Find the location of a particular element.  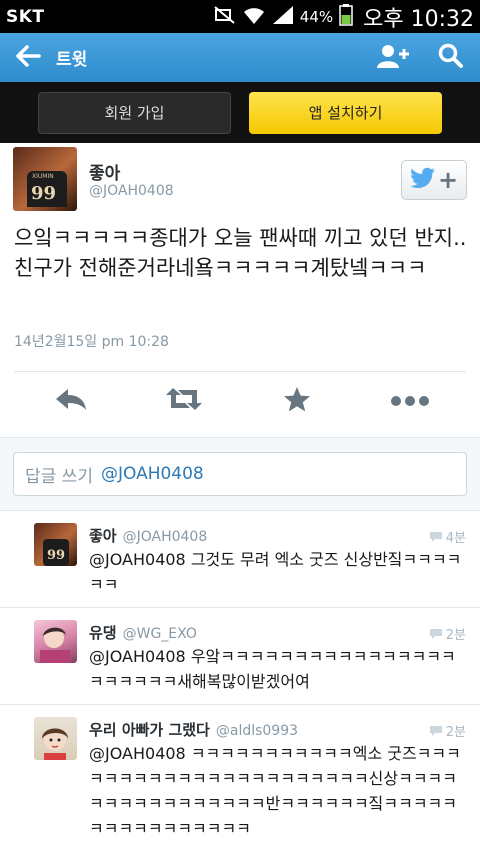

reply-author-name: 유댕 is located at coordinates (103, 633).